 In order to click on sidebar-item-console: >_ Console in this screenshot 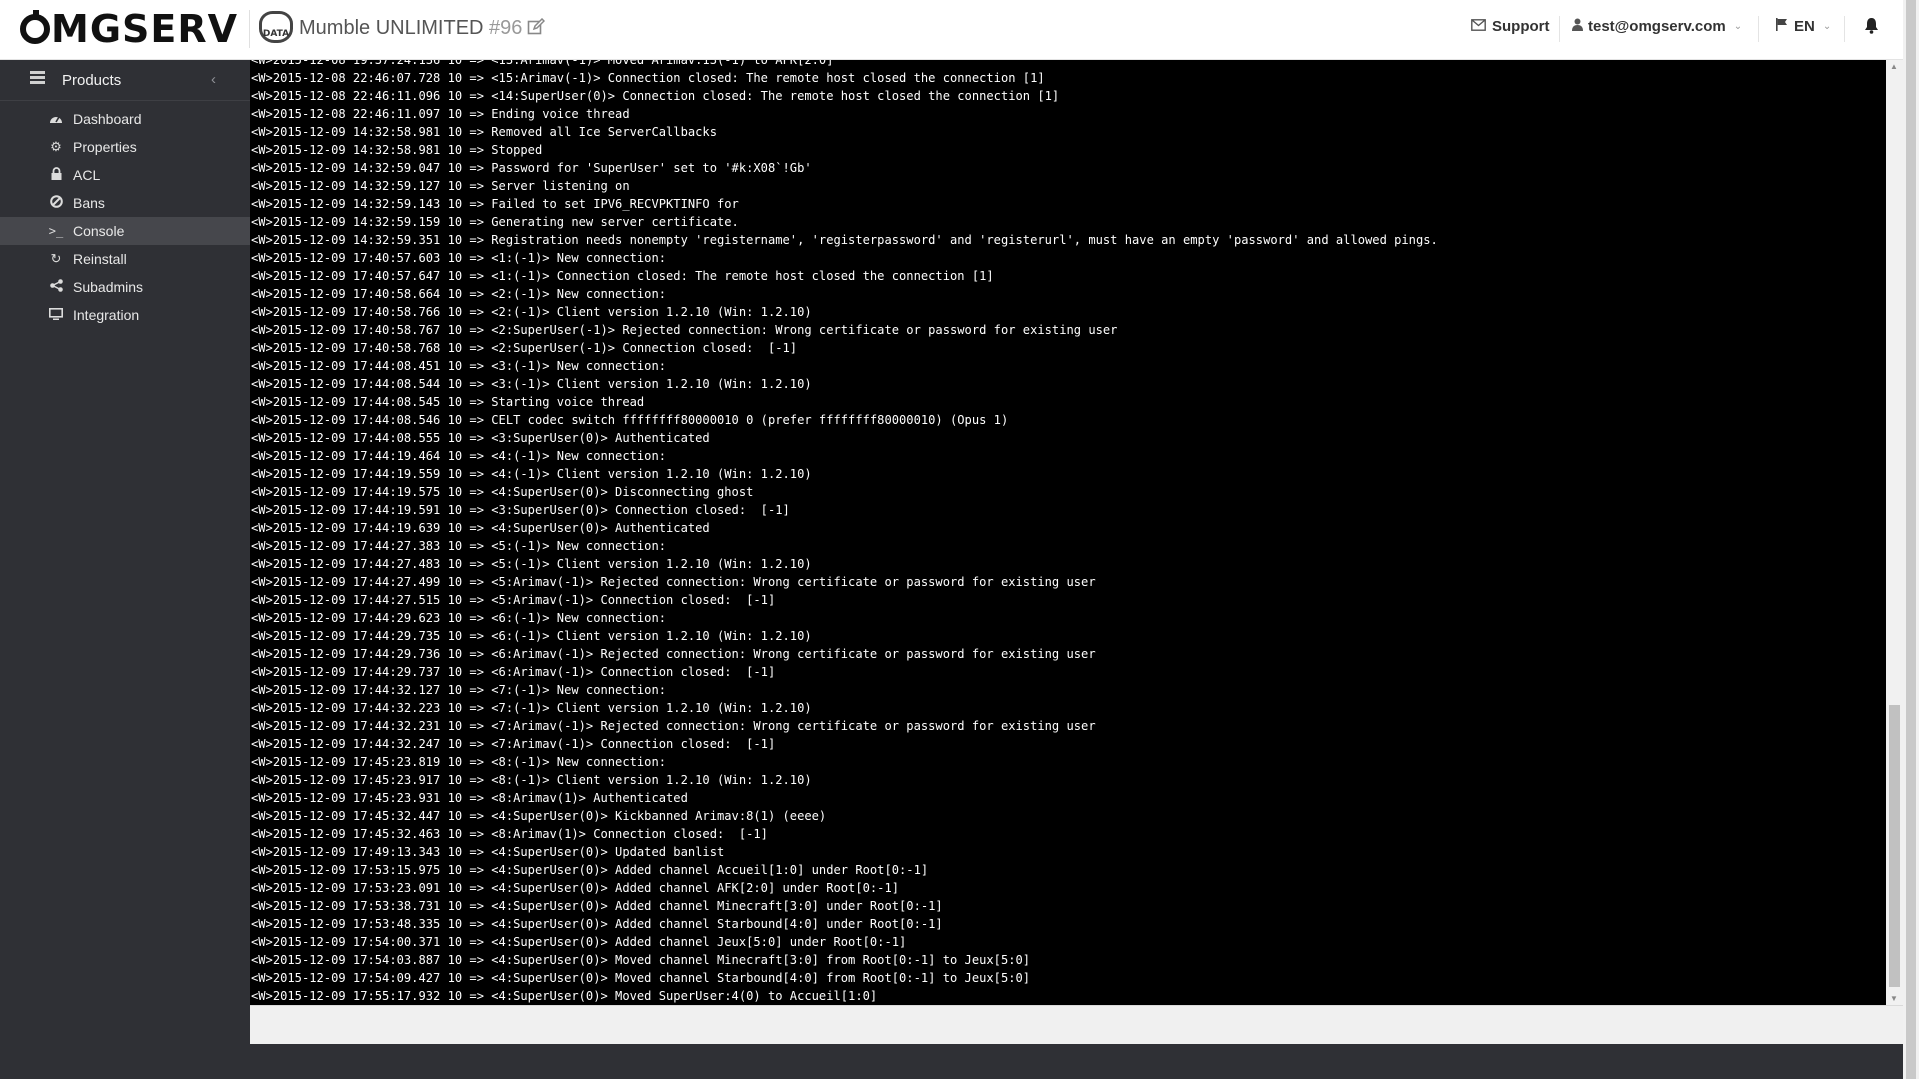, I will do `click(125, 231)`.